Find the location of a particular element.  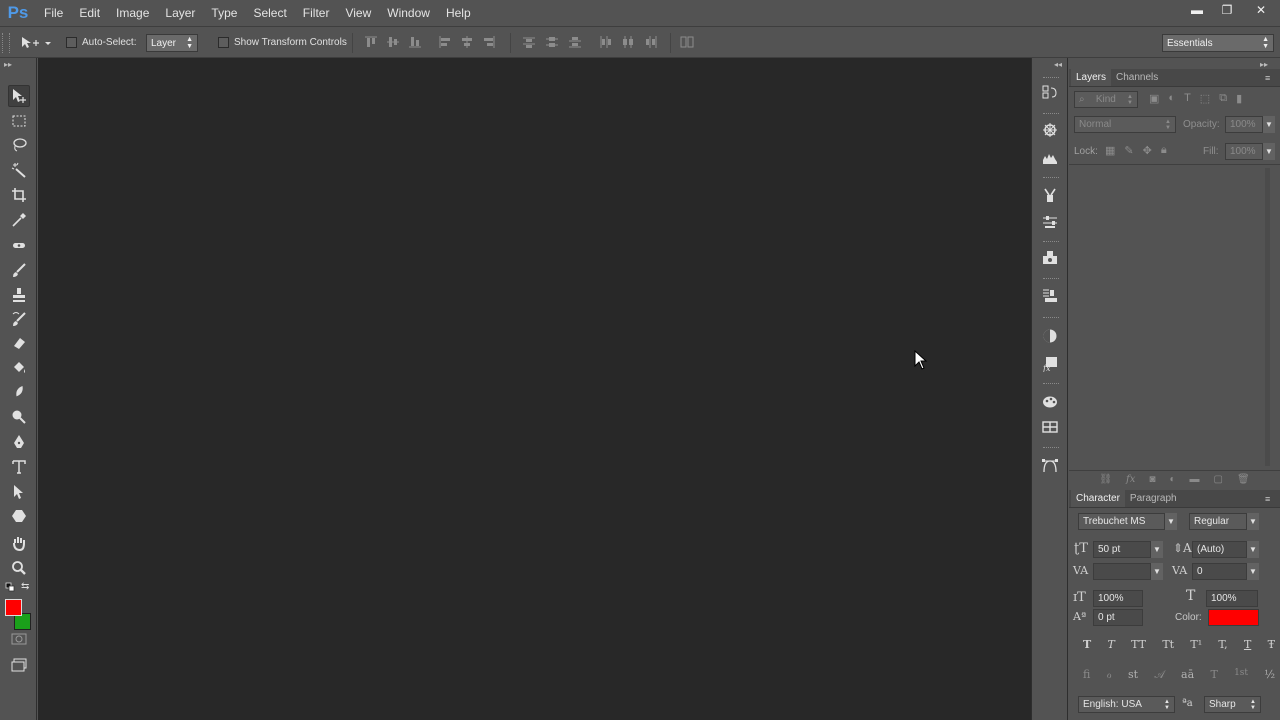

swash-button: 𝒜 is located at coordinates (1159, 675).